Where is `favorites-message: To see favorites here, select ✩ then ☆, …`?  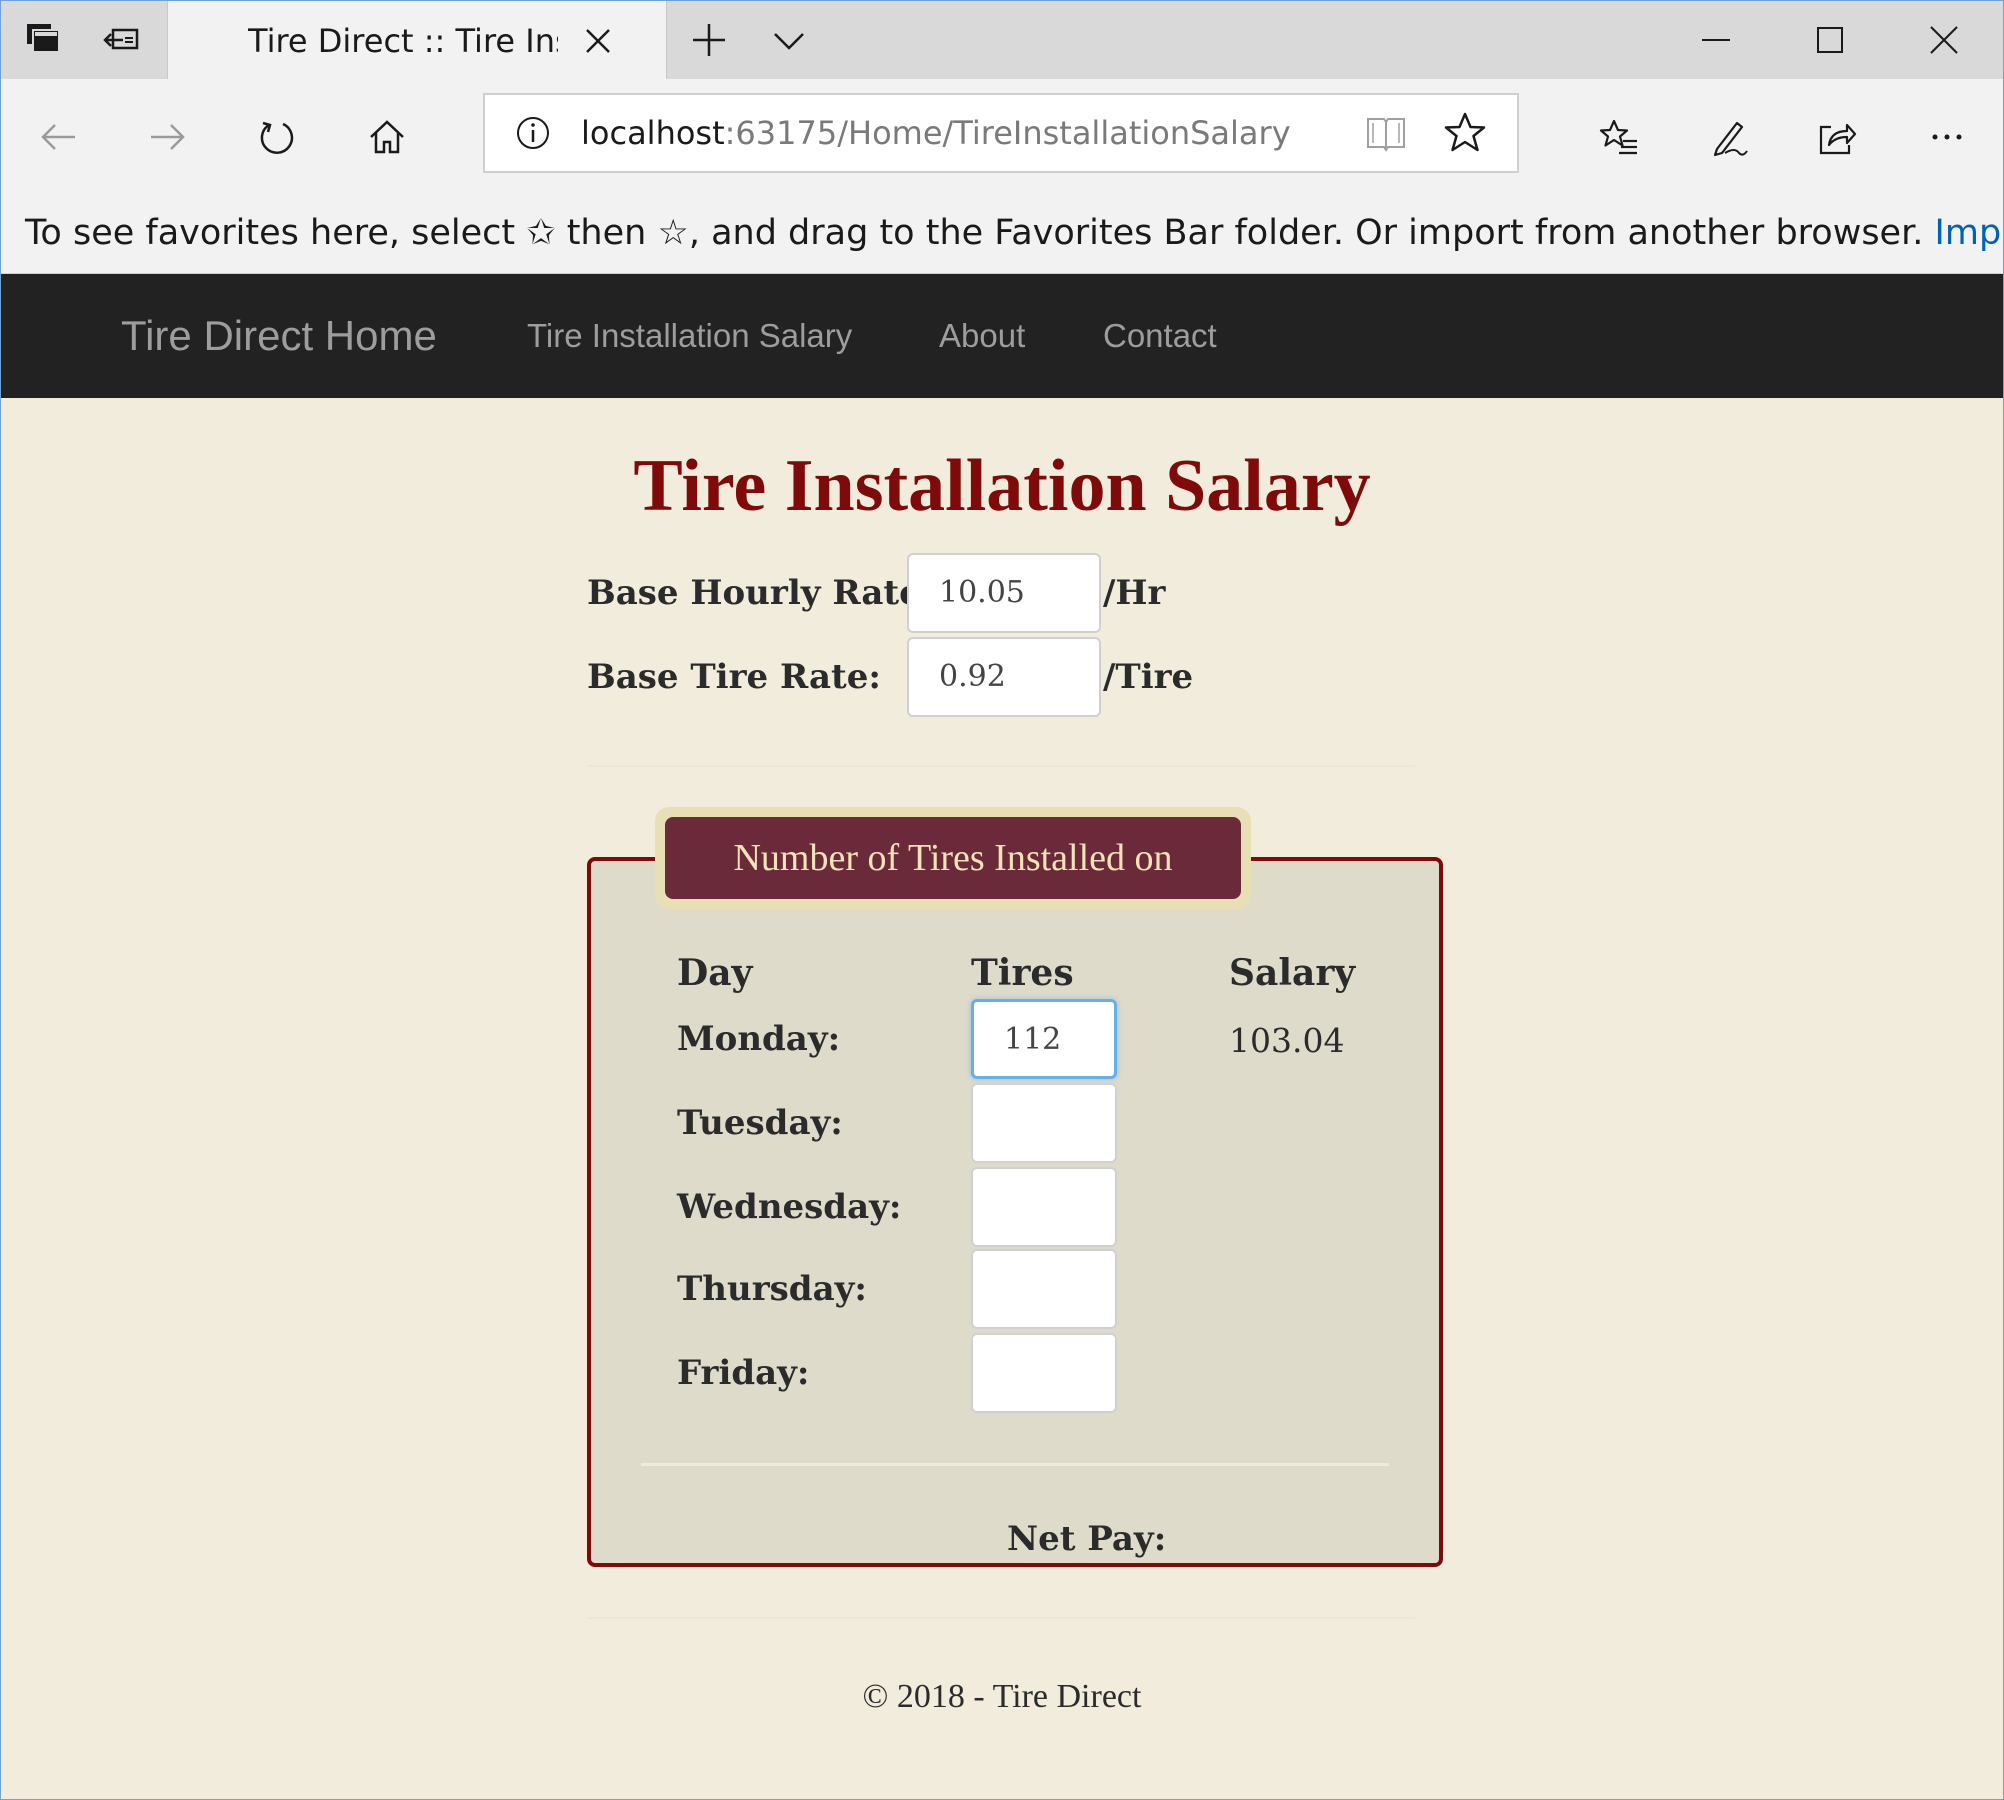
favorites-message: To see favorites here, select ✩ then ☆, … is located at coordinates (1014, 233).